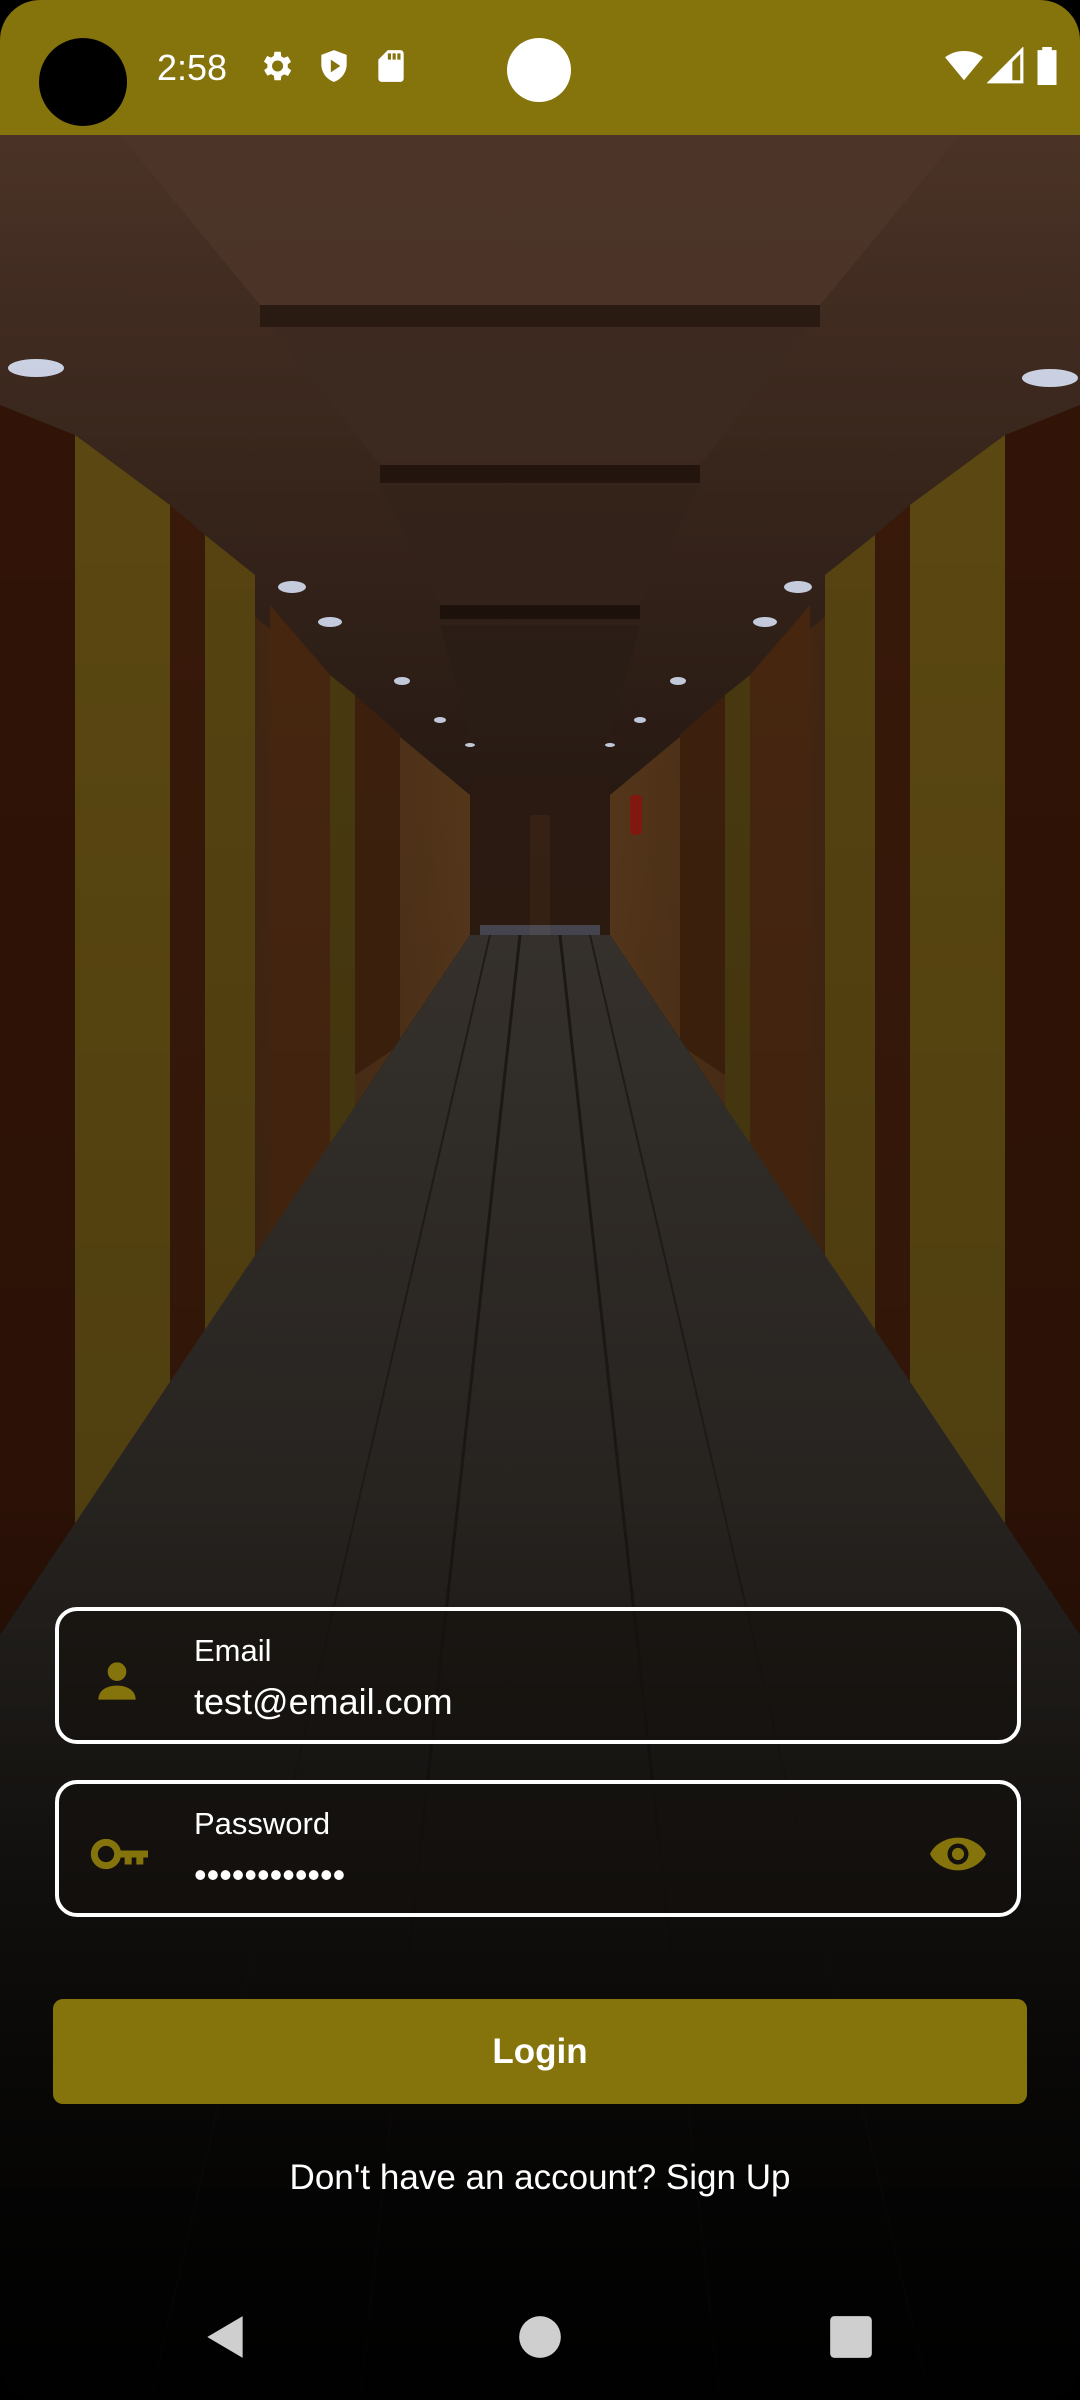 The width and height of the screenshot is (1080, 2400). Describe the element at coordinates (226, 2337) in the screenshot. I see `back-icon` at that location.